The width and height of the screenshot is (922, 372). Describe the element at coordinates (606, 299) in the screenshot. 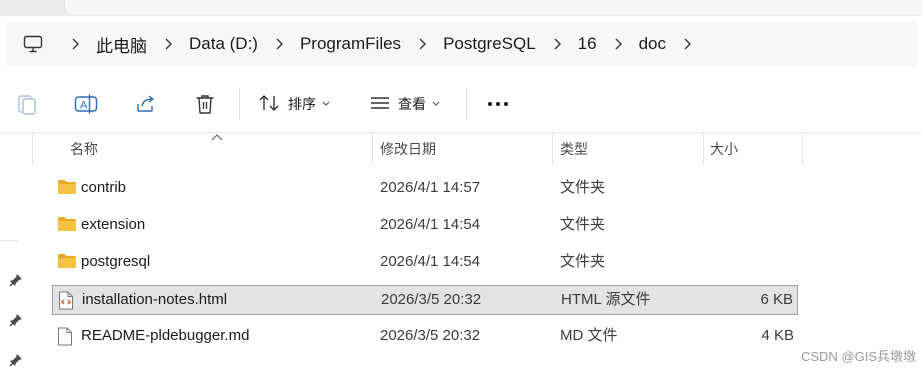

I see `file-type: HTML 源文件` at that location.